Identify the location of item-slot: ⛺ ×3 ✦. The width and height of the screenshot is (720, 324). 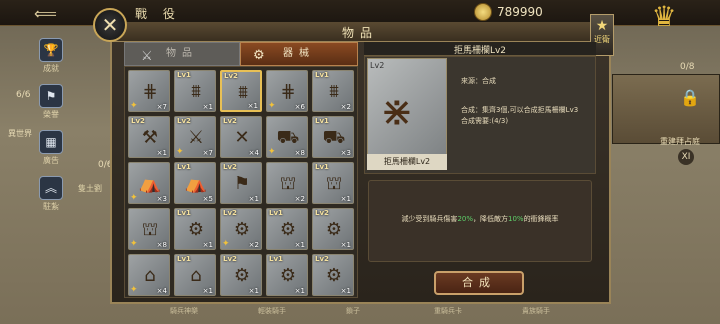
(149, 183).